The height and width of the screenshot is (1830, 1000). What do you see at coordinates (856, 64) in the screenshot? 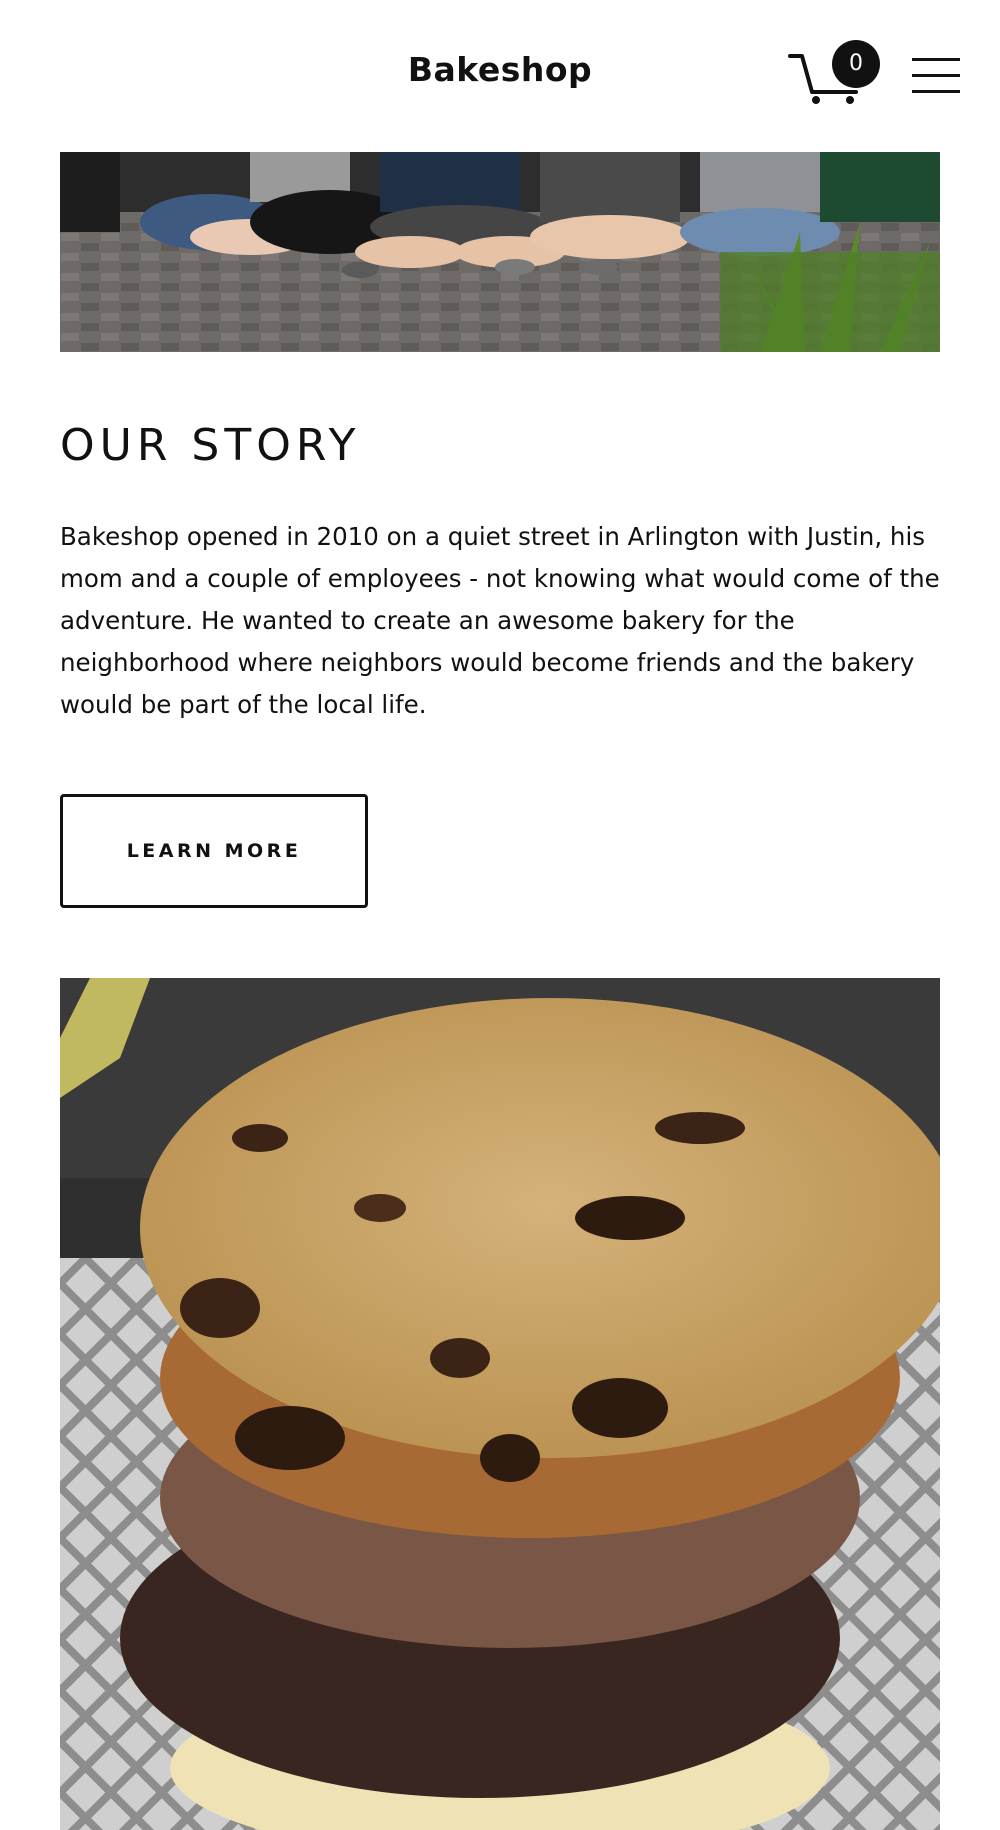
I see `cart-count-badge: 0` at bounding box center [856, 64].